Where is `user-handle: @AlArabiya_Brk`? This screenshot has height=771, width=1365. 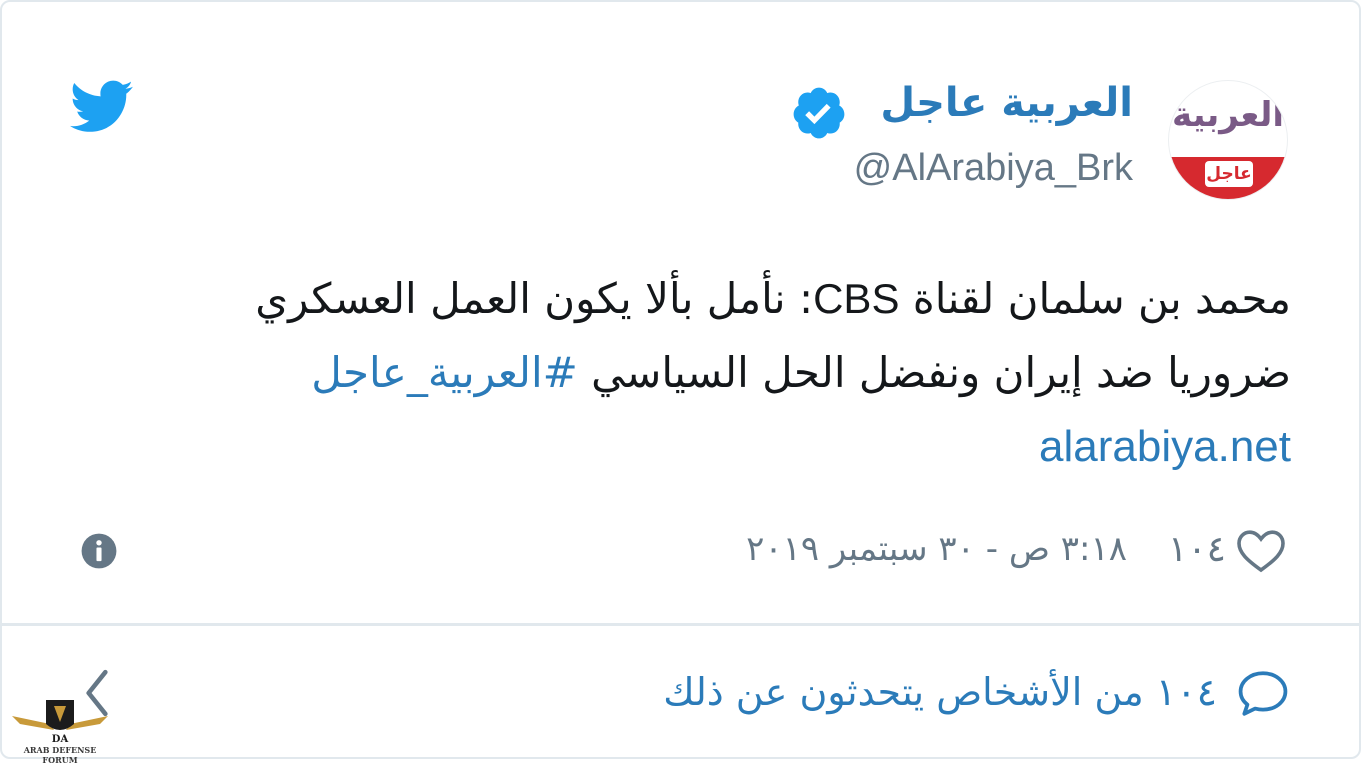 user-handle: @AlArabiya_Brk is located at coordinates (993, 168).